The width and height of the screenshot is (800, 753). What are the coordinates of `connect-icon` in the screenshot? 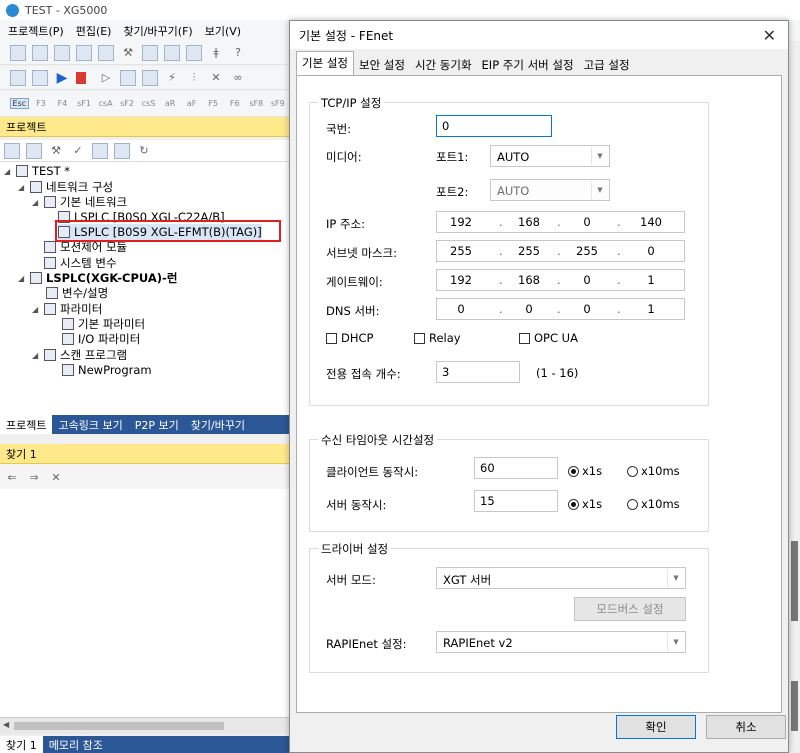 It's located at (150, 52).